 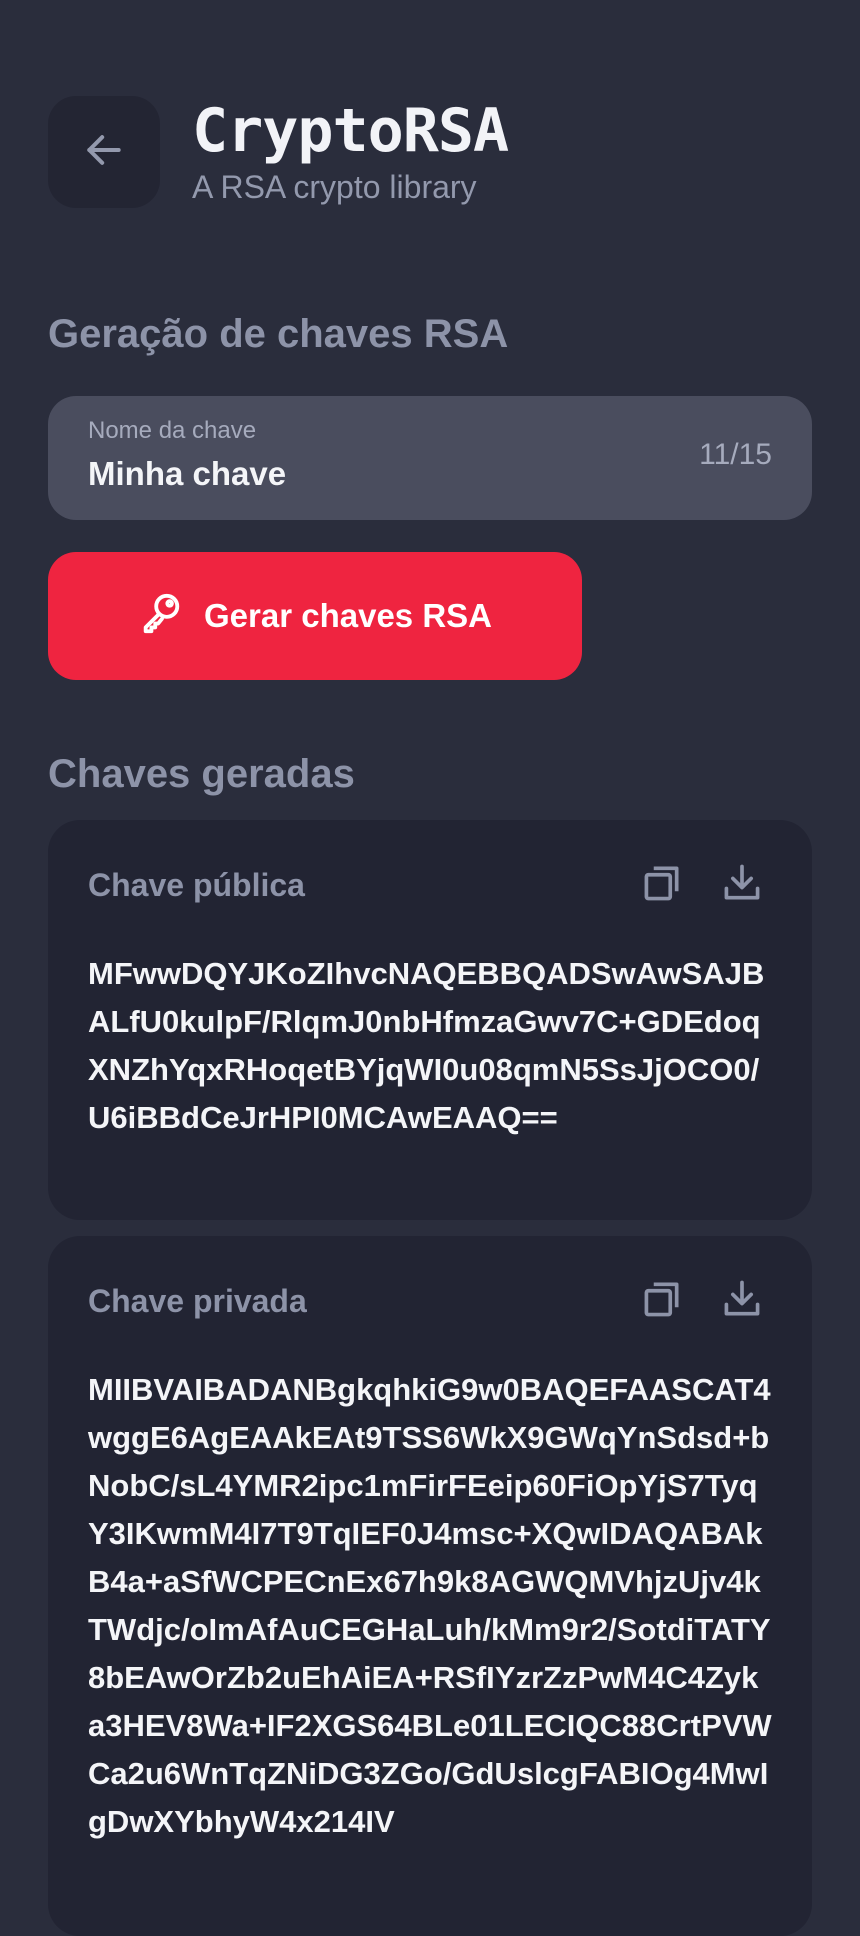 I want to click on private-key-card-header: Chave privada, so click(x=430, y=1301).